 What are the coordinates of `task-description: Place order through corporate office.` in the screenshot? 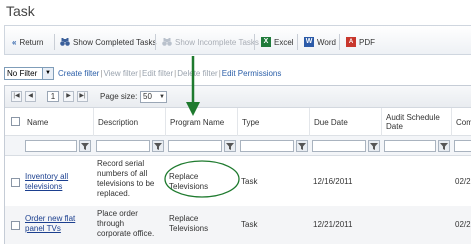 It's located at (126, 223).